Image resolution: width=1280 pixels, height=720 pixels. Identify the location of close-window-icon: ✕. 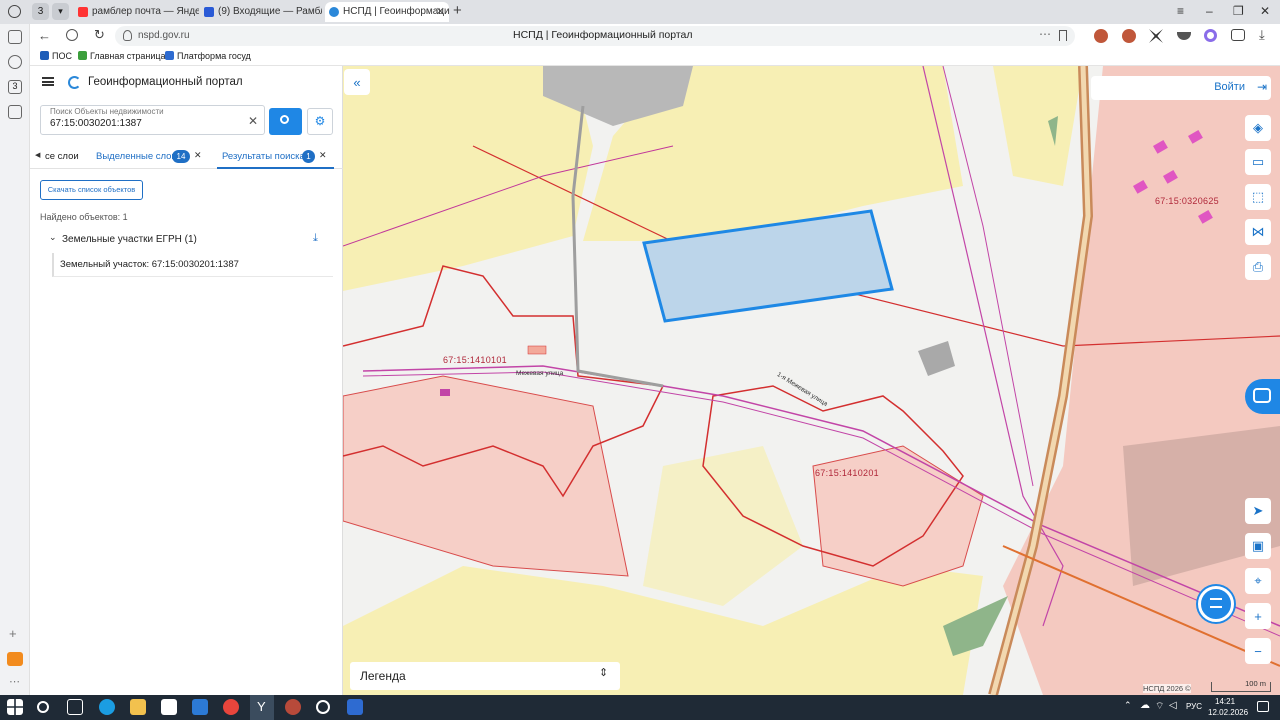
(1265, 11).